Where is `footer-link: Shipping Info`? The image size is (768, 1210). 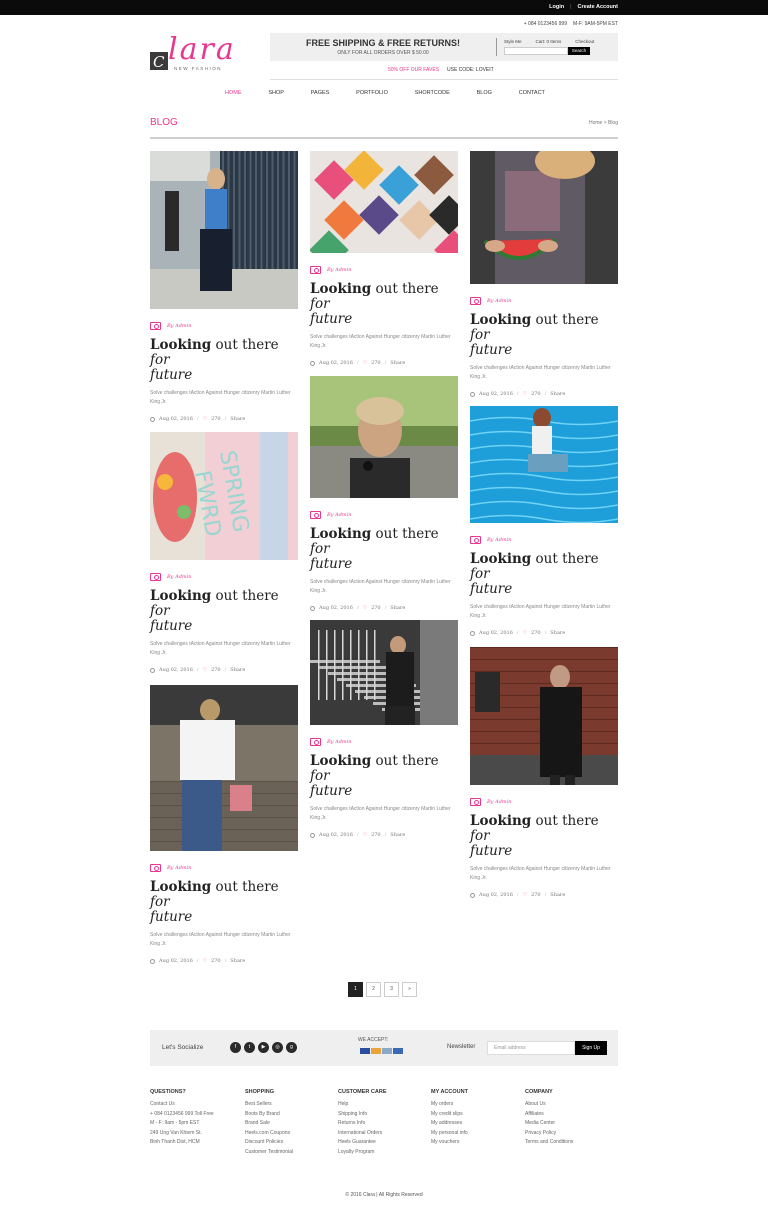
footer-link: Shipping Info is located at coordinates (362, 1115).